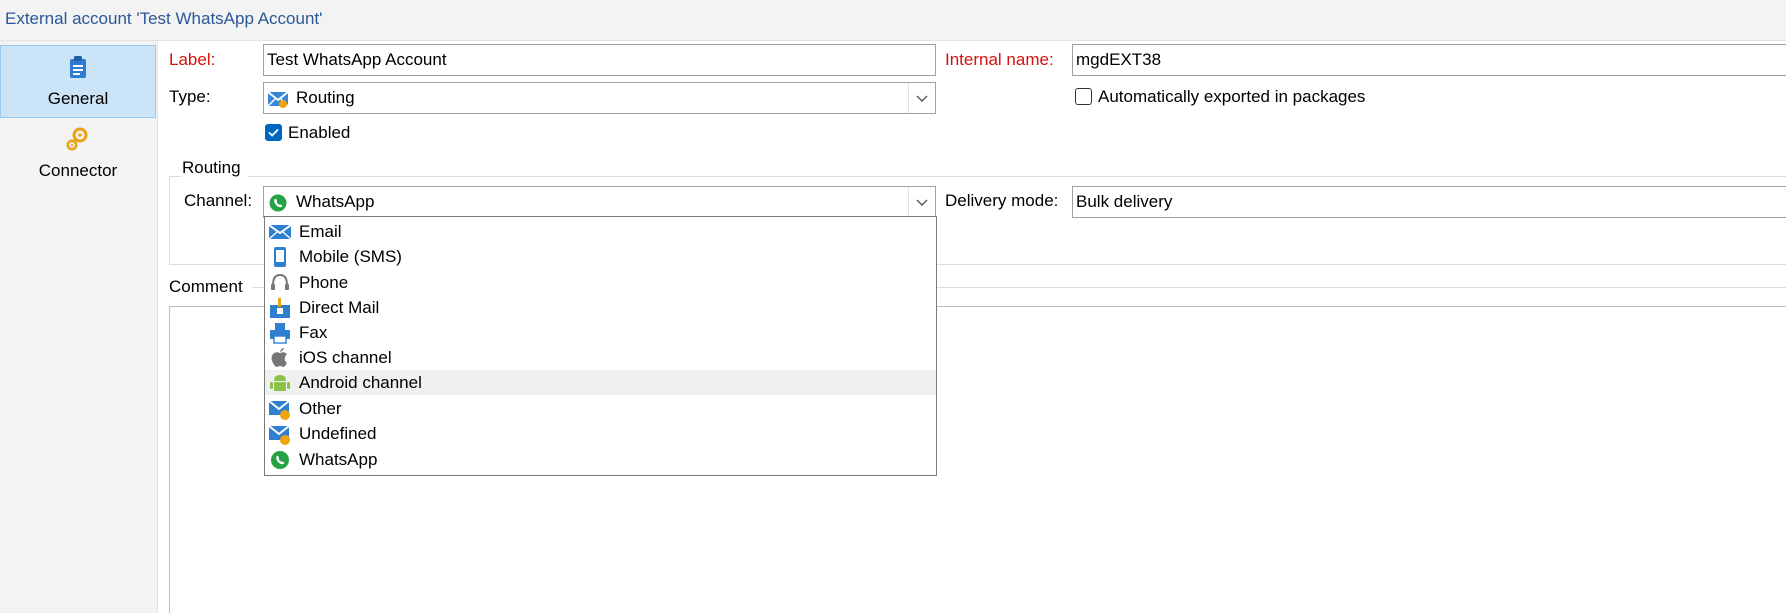 The height and width of the screenshot is (613, 1786). What do you see at coordinates (599, 60) in the screenshot?
I see `label-input: Test WhatsApp Account` at bounding box center [599, 60].